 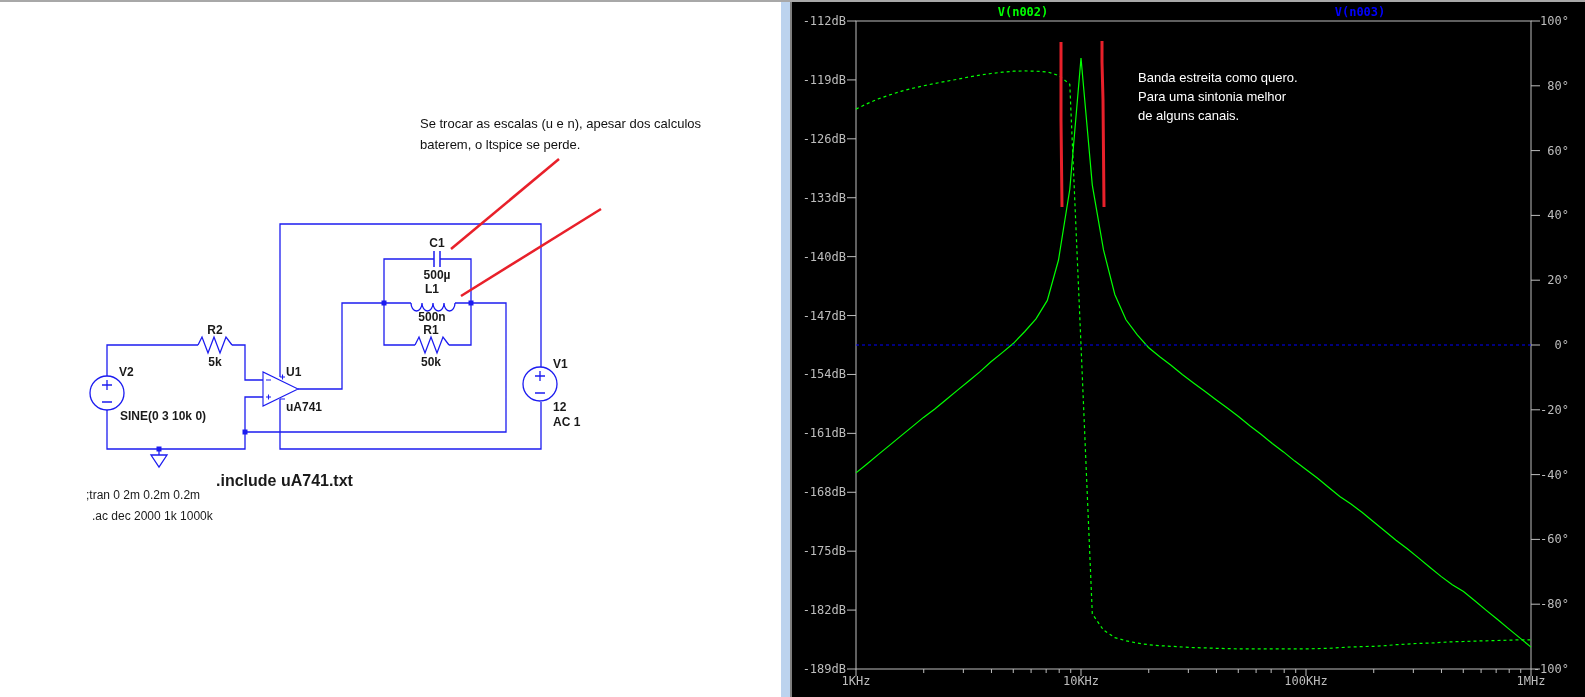 I want to click on component-value: 50k, so click(x=431, y=362).